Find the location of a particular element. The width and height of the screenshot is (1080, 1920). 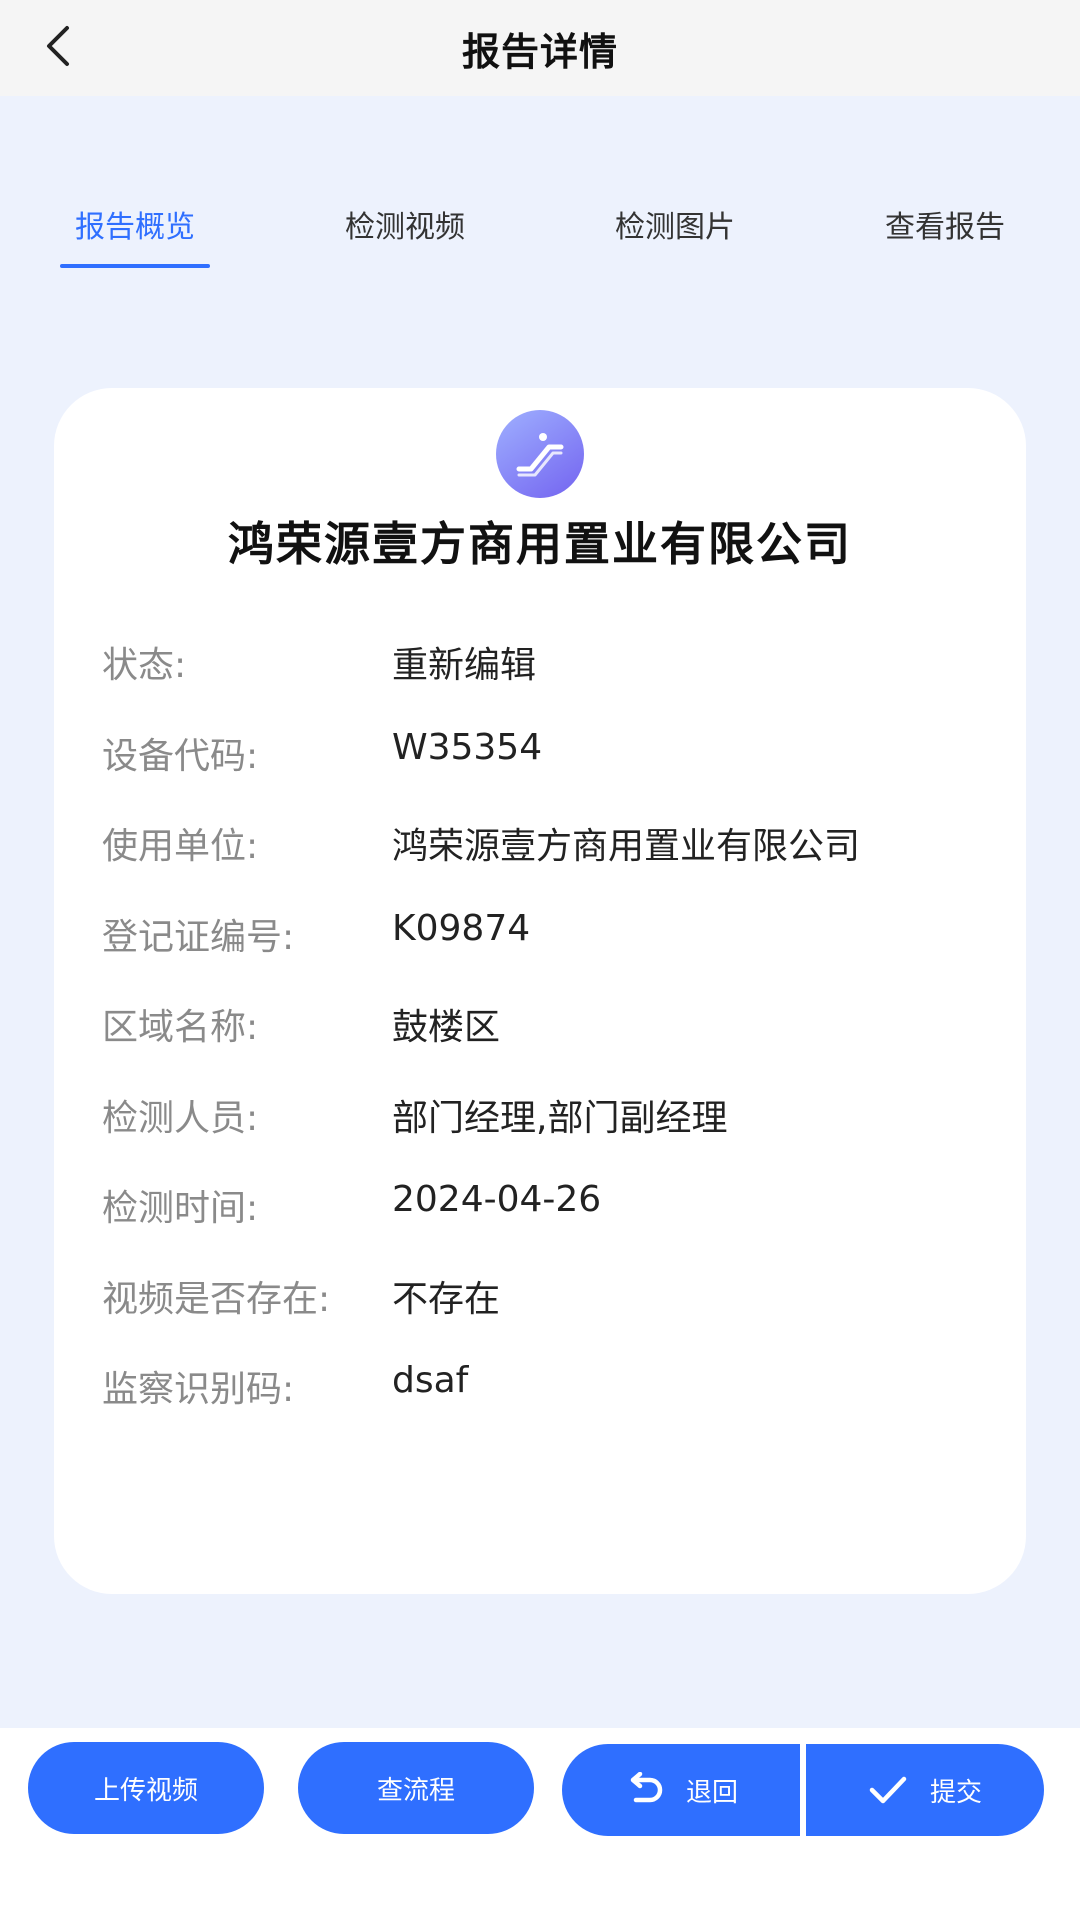

tab-label: 报告概览 is located at coordinates (135, 227).